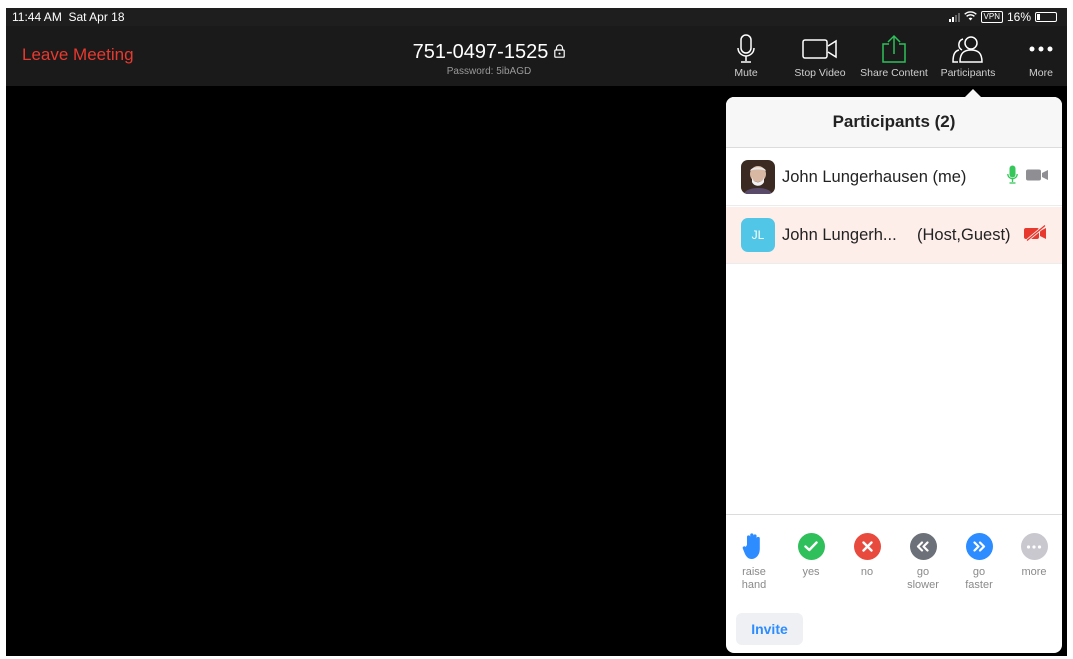 This screenshot has width=1073, height=659. What do you see at coordinates (894, 73) in the screenshot?
I see `share-content-label: Share Content` at bounding box center [894, 73].